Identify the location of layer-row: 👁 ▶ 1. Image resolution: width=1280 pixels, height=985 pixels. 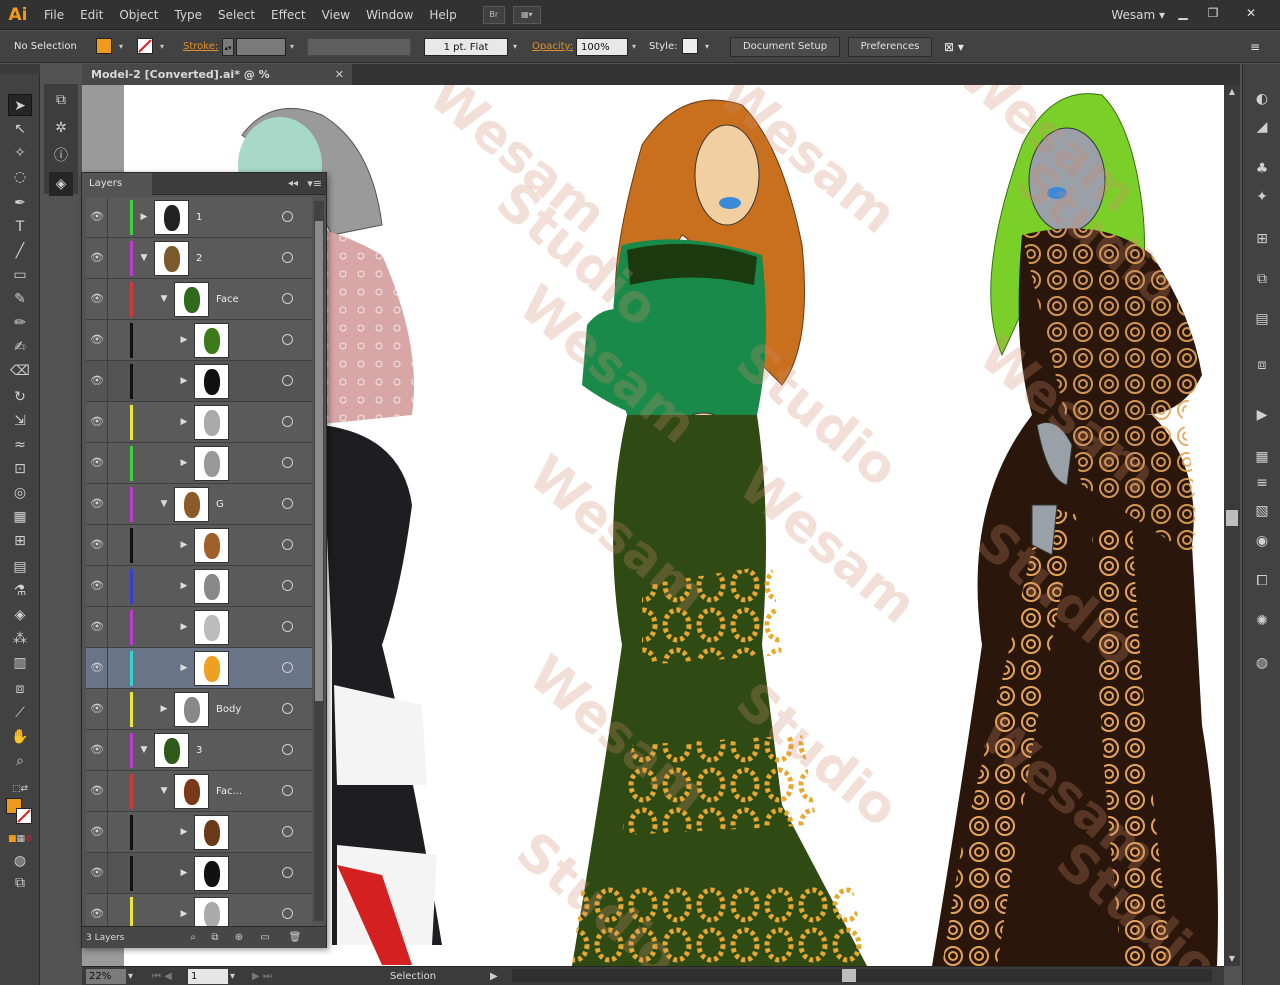
(199, 217).